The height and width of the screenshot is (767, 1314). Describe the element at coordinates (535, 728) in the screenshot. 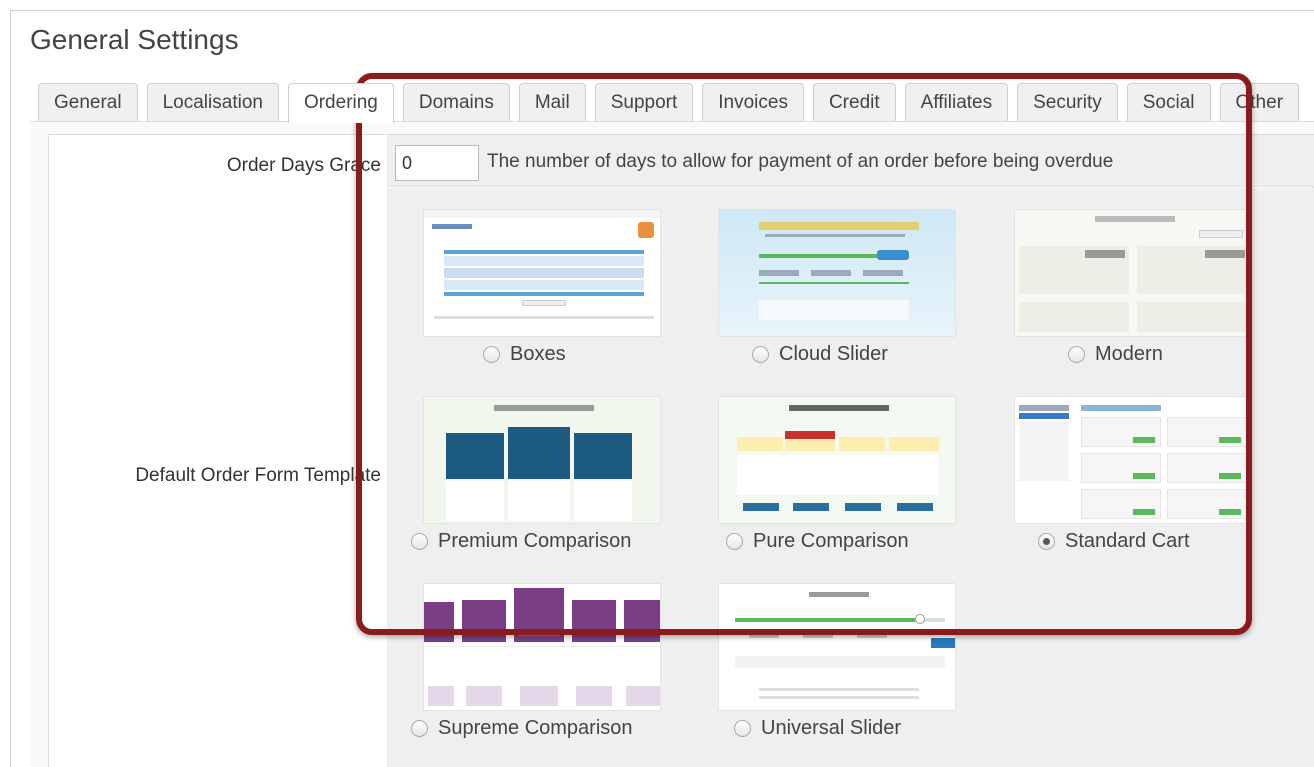

I see `template-name-supreme-comparison: Supreme Comparison` at that location.